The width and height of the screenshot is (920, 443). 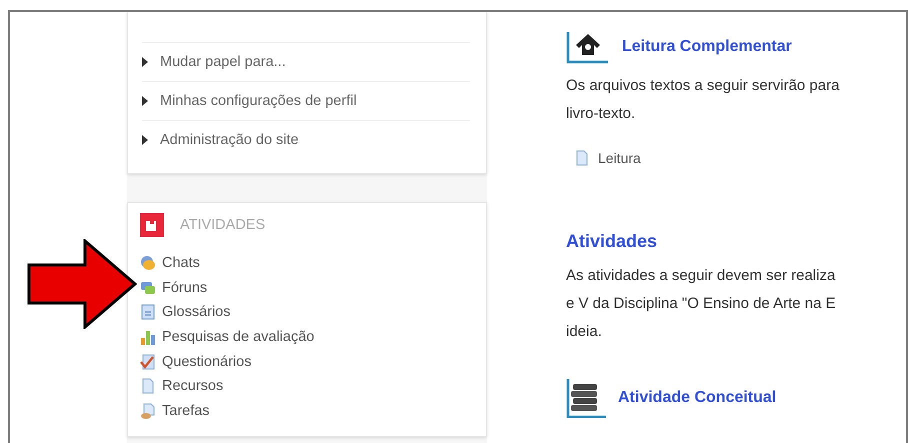 What do you see at coordinates (181, 263) in the screenshot?
I see `activity-link: Chats` at bounding box center [181, 263].